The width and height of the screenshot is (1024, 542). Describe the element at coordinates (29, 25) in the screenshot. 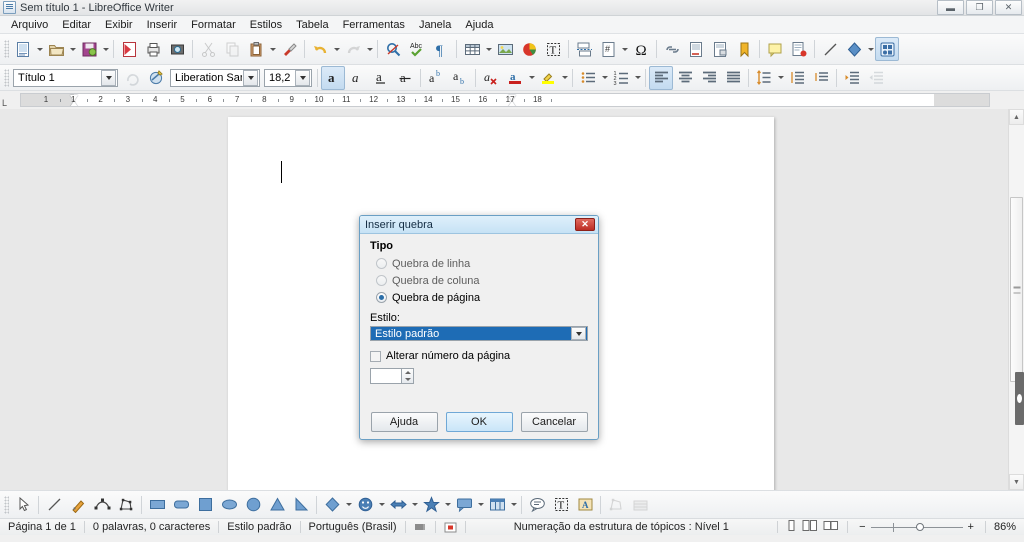

I see `menu-item-arquivo: Arquivo` at that location.